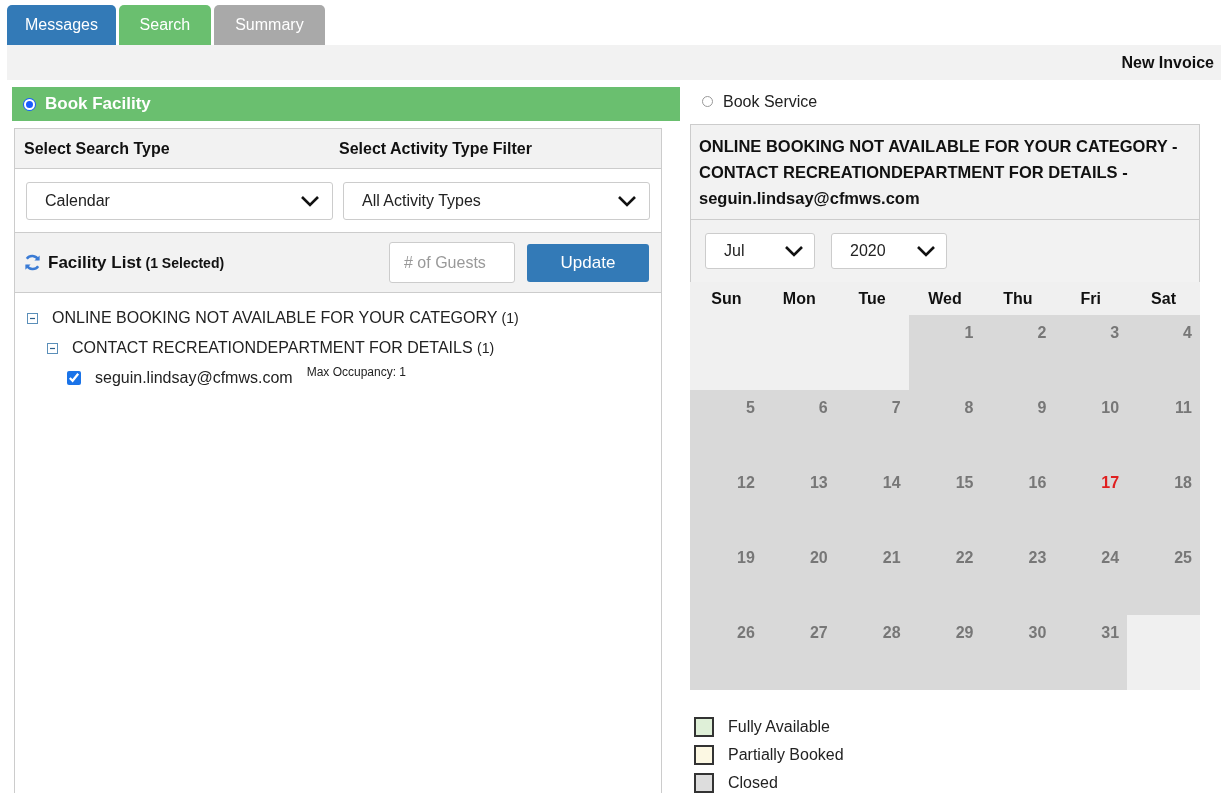 This screenshot has width=1221, height=800. What do you see at coordinates (964, 558) in the screenshot?
I see `day-number: 22` at bounding box center [964, 558].